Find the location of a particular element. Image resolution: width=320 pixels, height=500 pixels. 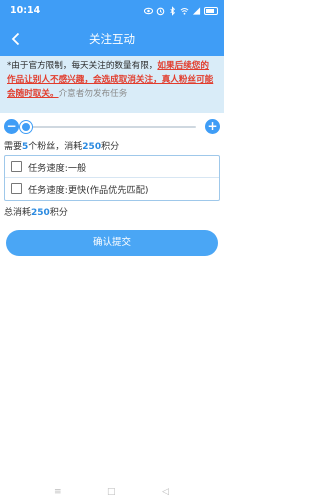

requirement-text: 需要5个粉丝，消耗250积分 is located at coordinates (61, 145).